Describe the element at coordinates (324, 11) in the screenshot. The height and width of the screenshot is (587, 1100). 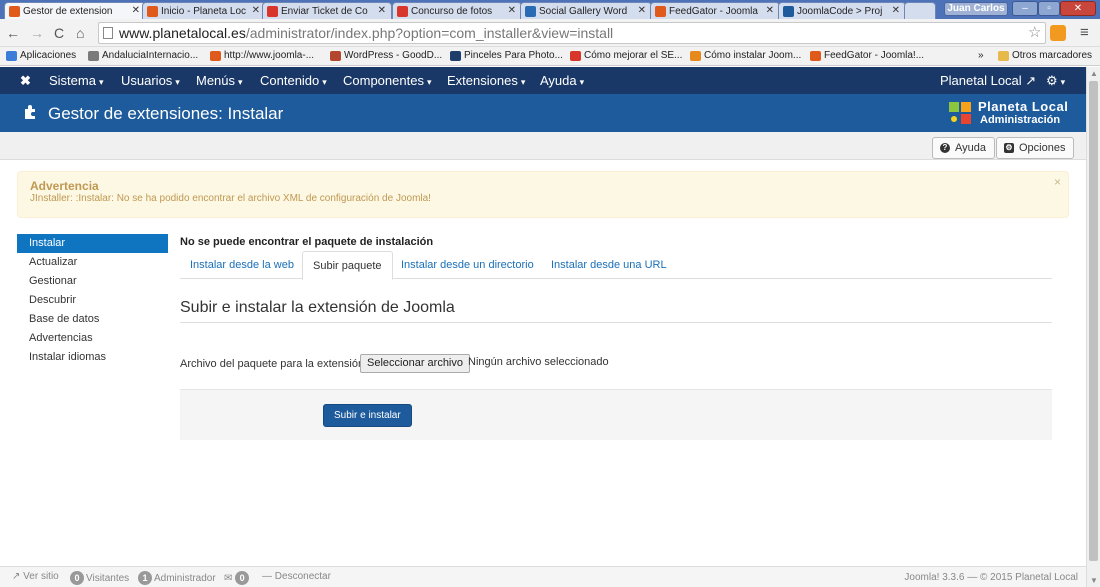
I see `browser-tab-label: Enviar Ticket de Co` at that location.